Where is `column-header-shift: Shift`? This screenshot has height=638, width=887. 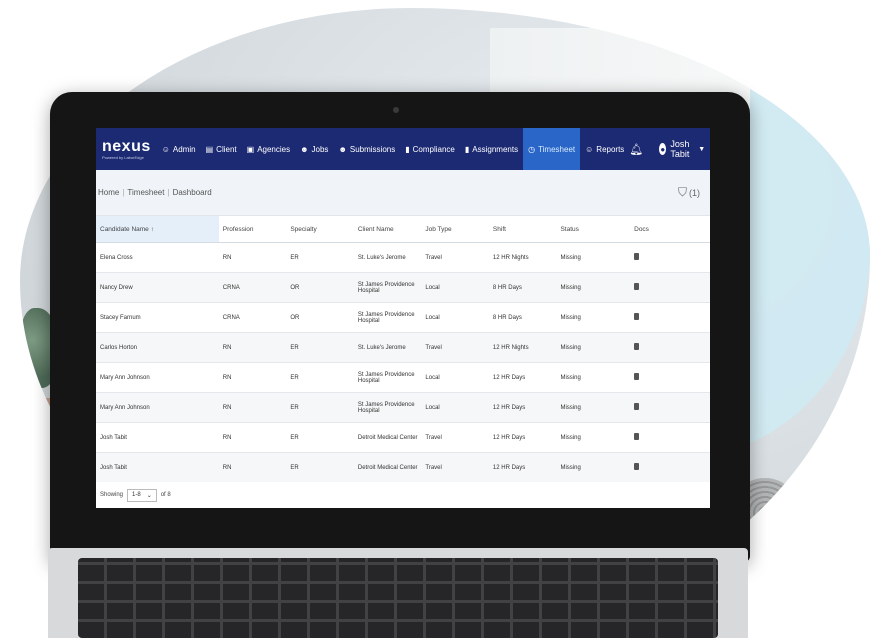
column-header-shift: Shift is located at coordinates (522, 229).